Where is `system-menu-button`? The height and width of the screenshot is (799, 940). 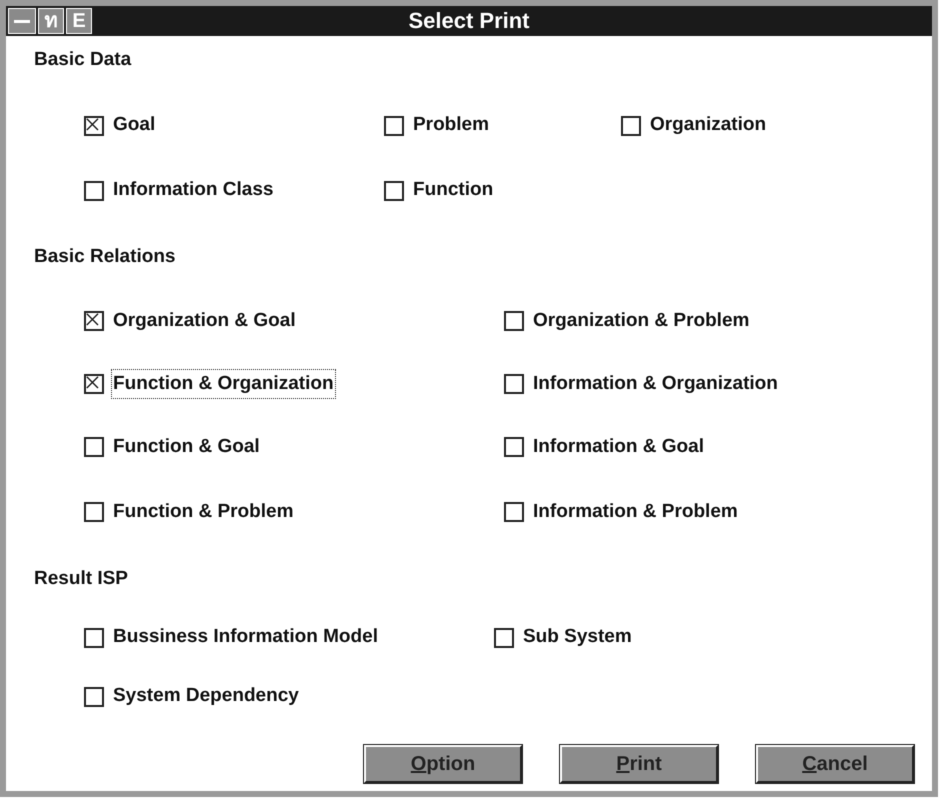
system-menu-button is located at coordinates (22, 21).